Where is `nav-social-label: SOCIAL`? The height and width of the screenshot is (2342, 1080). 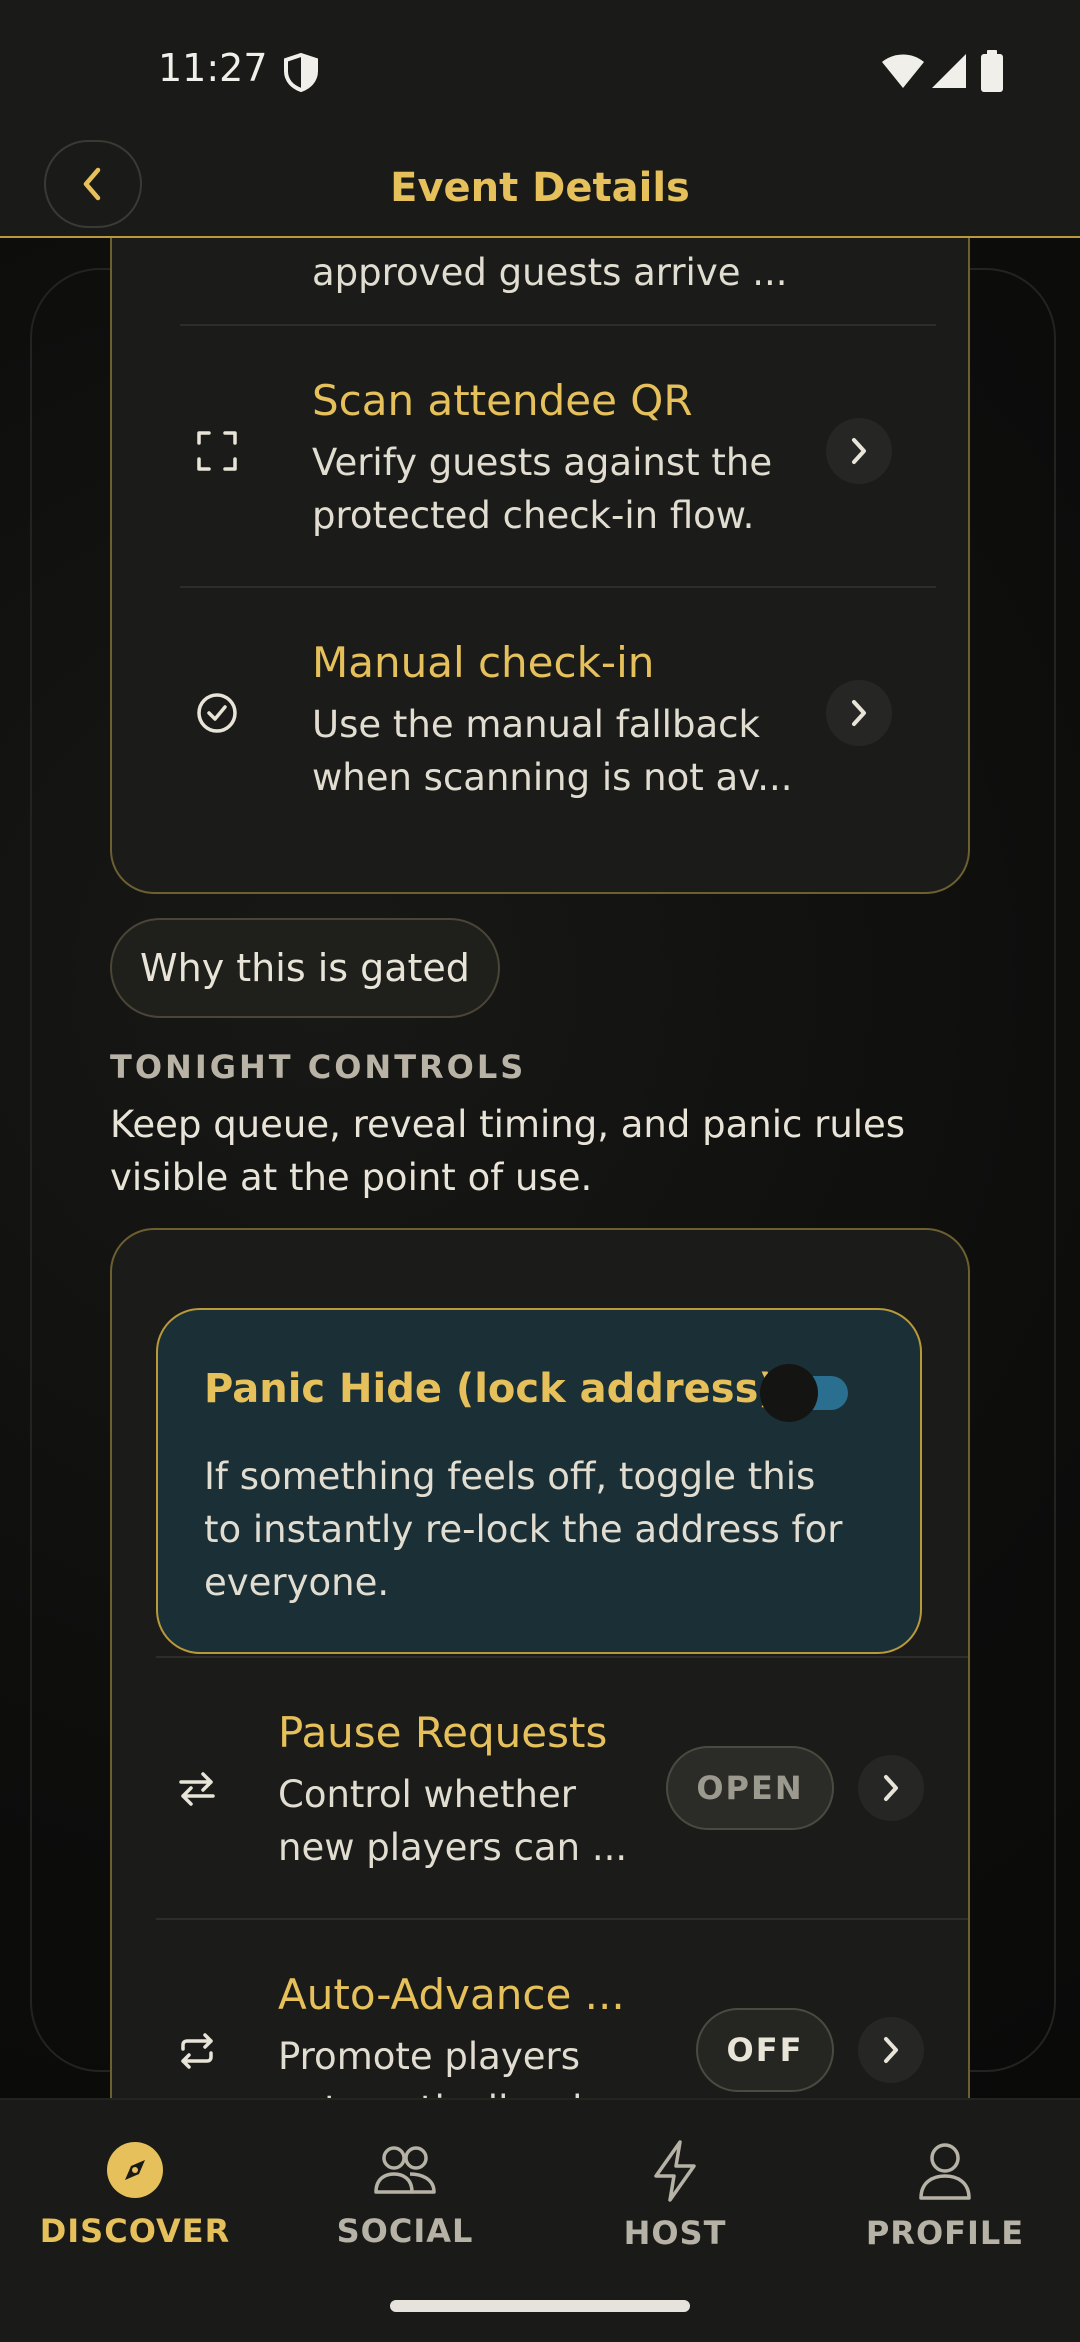 nav-social-label: SOCIAL is located at coordinates (405, 2231).